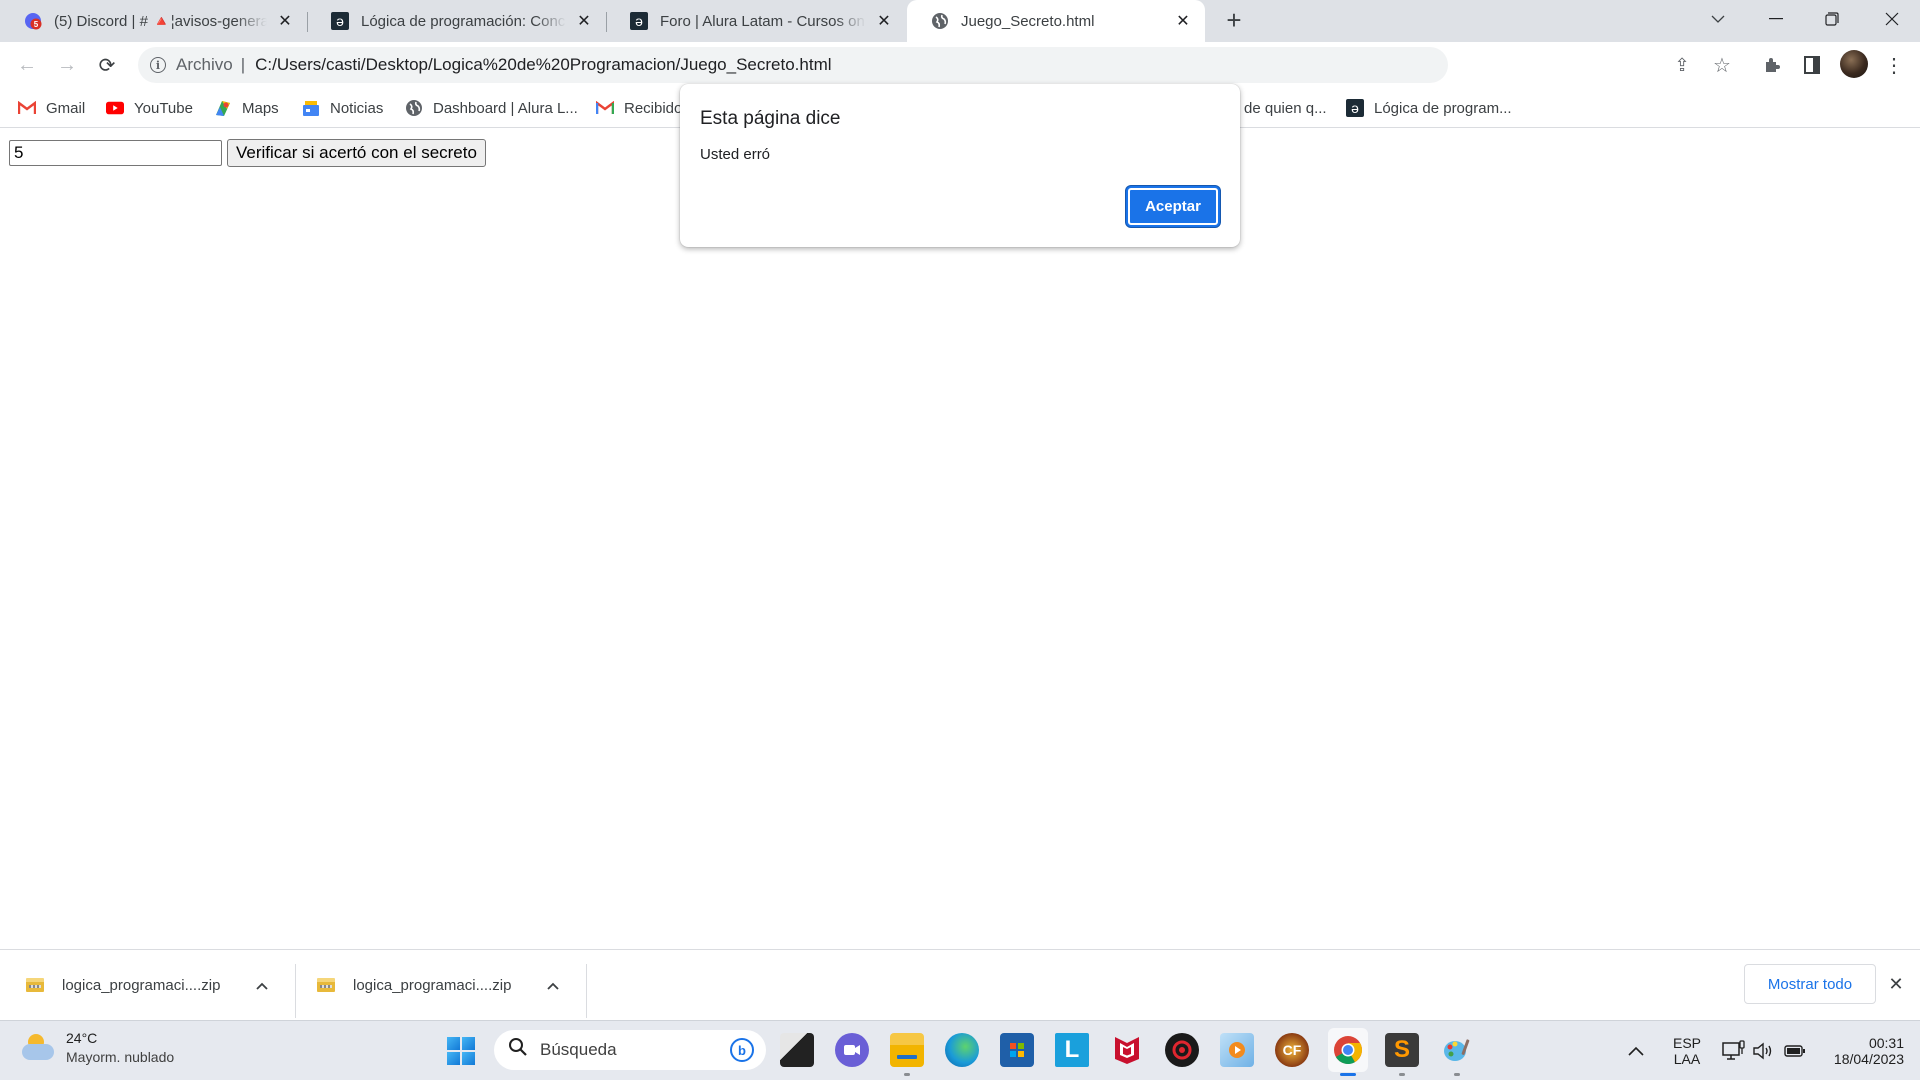 This screenshot has width=1920, height=1081. Describe the element at coordinates (1772, 65) in the screenshot. I see `extensions-puzzle-icon` at that location.